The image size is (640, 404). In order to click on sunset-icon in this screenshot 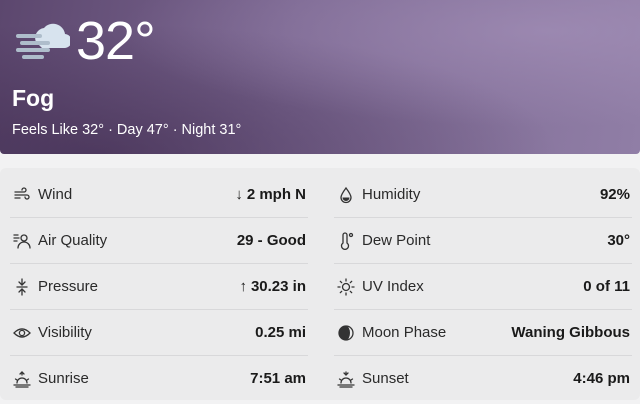, I will do `click(346, 379)`.